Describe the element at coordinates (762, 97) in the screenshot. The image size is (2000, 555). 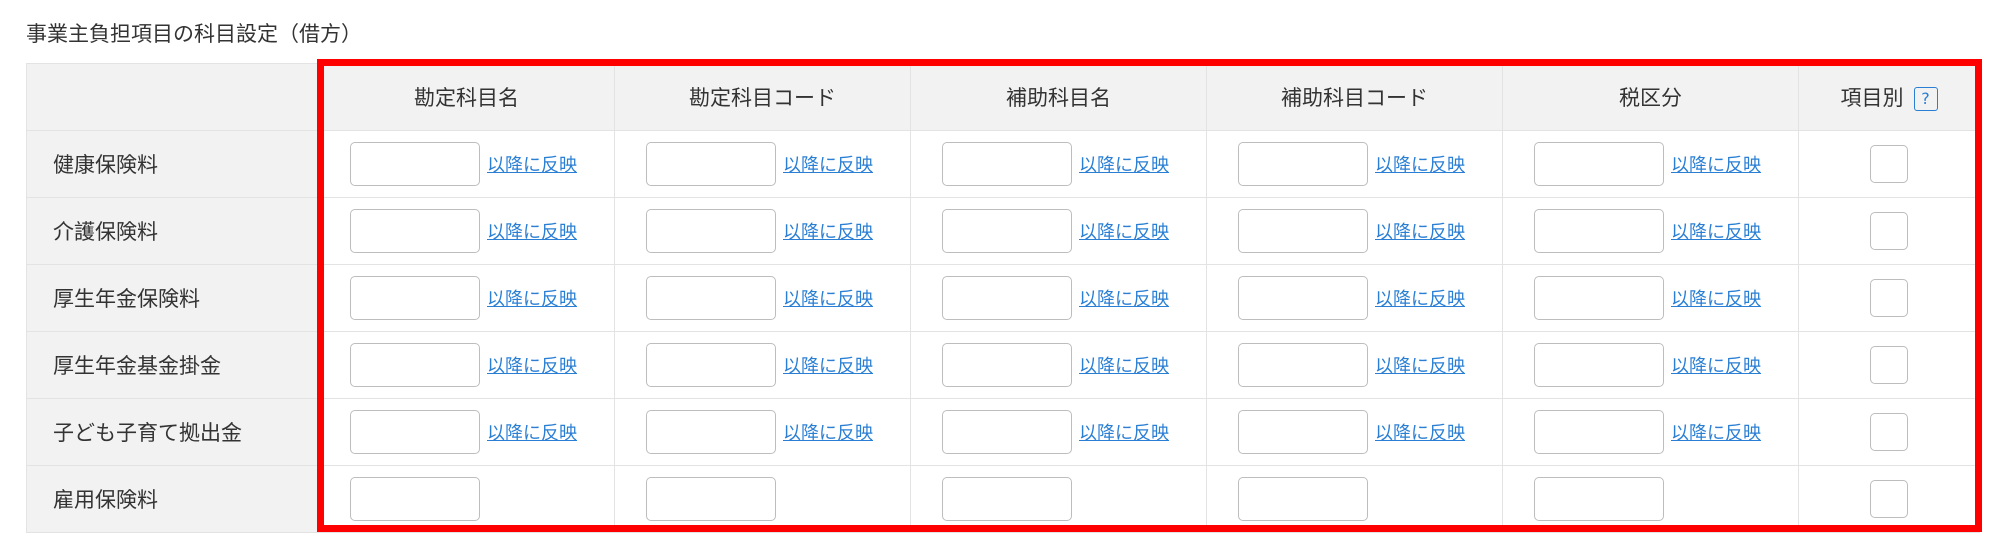
I see `col-header-account-code: 勘定科目コード` at that location.